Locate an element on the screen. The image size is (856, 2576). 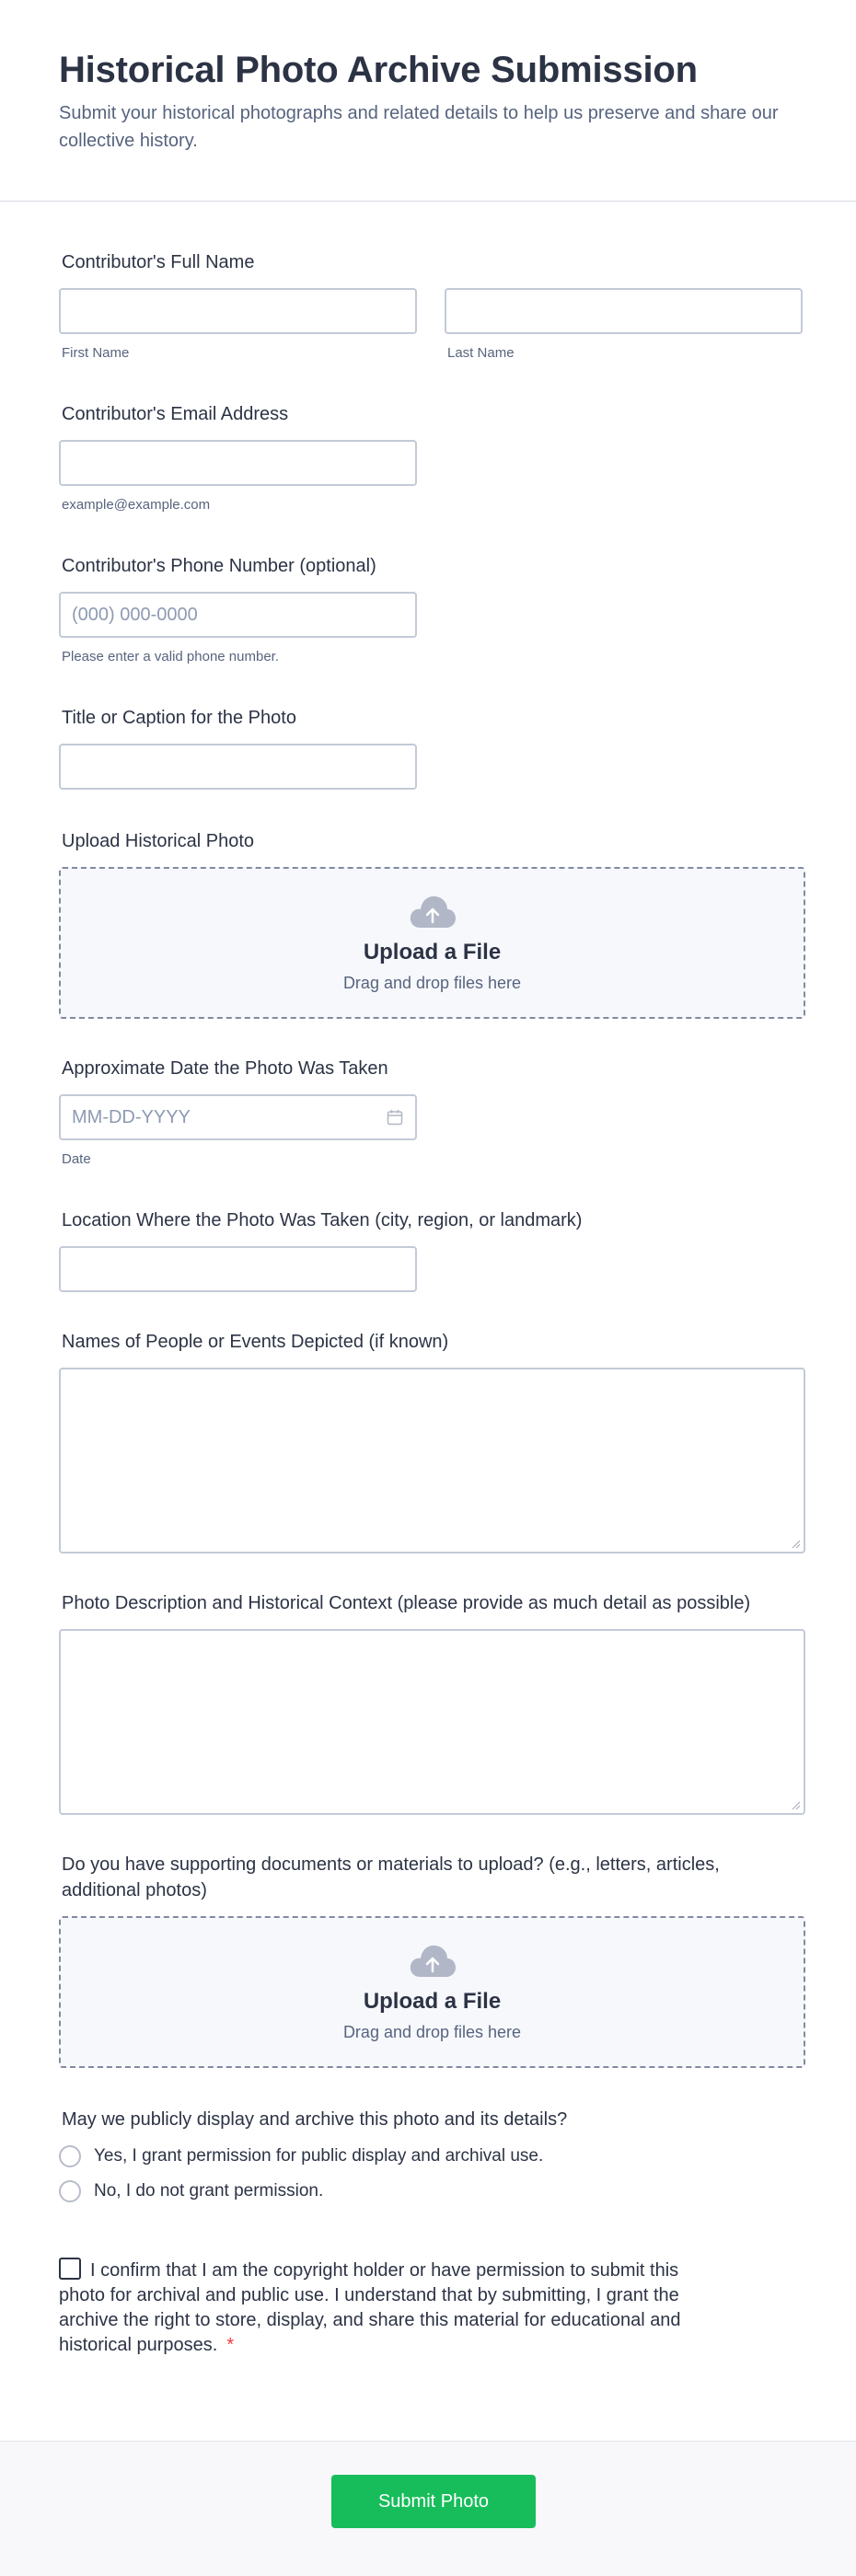
full-name-row: First Name Last Name is located at coordinates (431, 325).